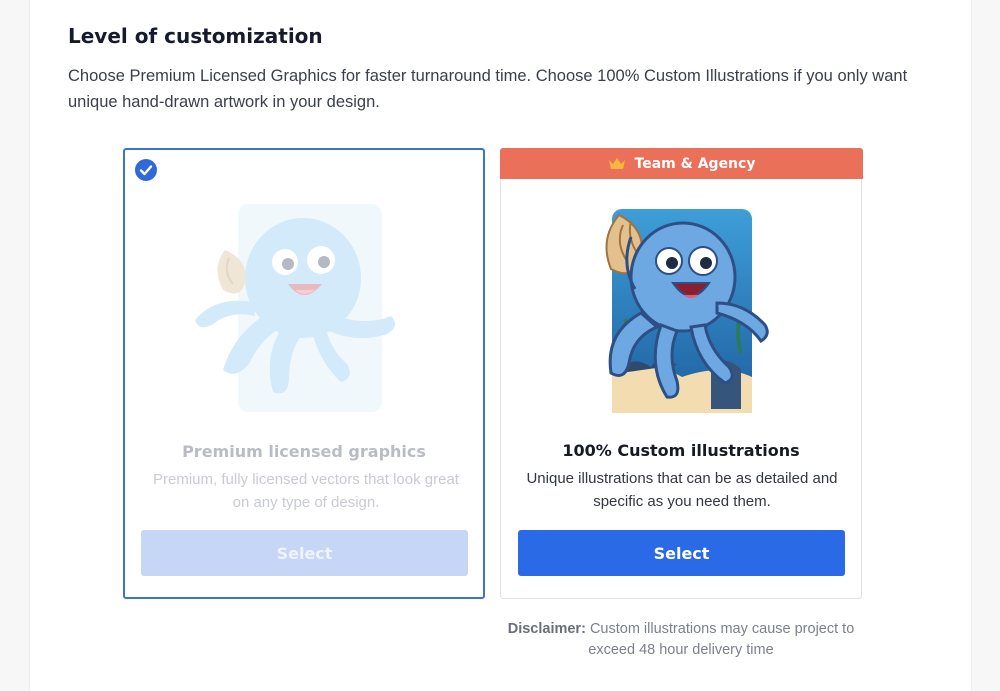 This screenshot has width=1000, height=691. I want to click on badge-label: Team & Agency, so click(695, 163).